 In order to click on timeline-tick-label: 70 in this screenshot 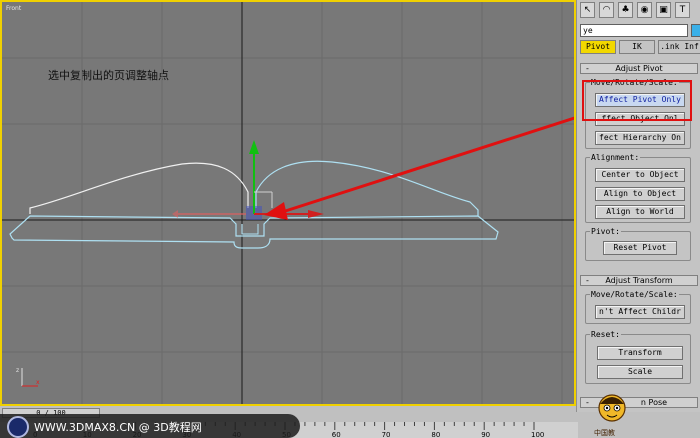, I will do `click(386, 434)`.